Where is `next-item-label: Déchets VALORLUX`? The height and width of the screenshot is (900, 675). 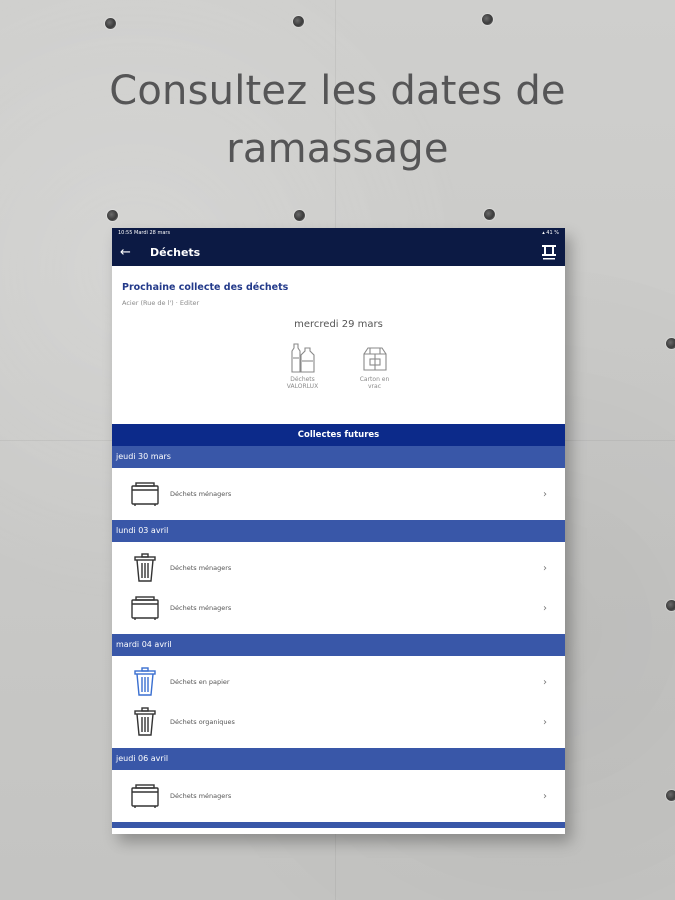
next-item-label: Déchets VALORLUX is located at coordinates (302, 383).